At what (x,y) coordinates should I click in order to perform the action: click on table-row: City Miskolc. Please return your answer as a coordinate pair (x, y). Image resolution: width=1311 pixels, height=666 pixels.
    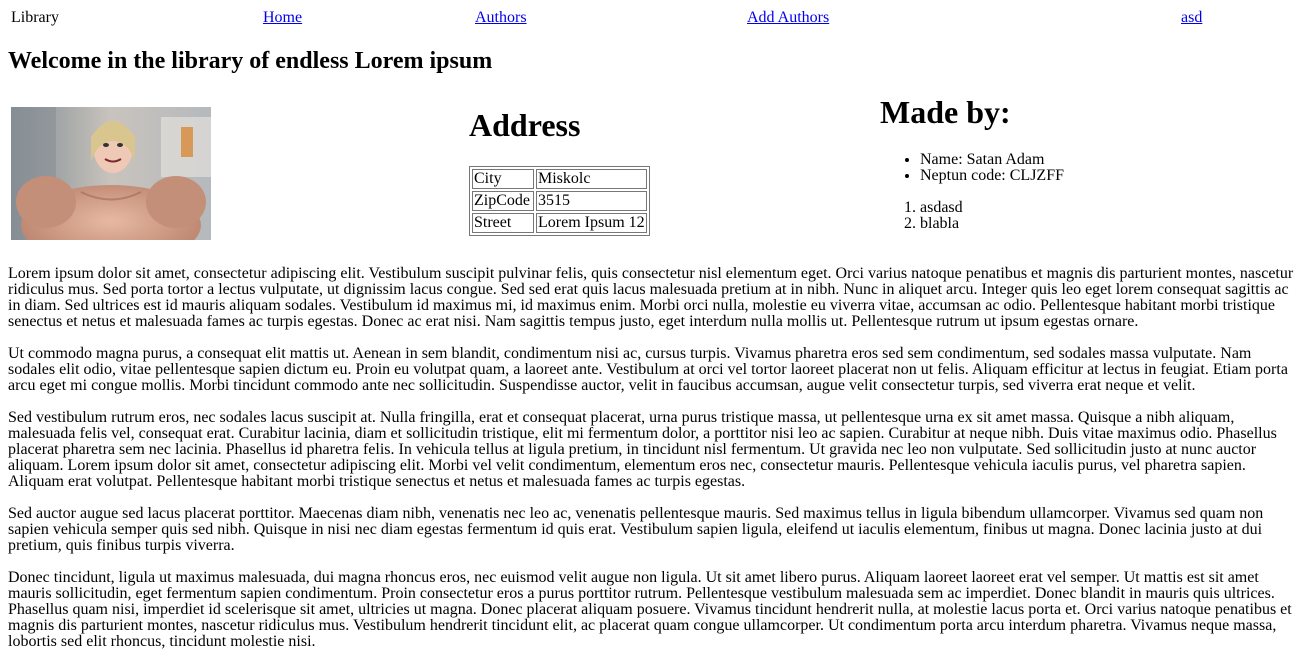
    Looking at the image, I should click on (559, 179).